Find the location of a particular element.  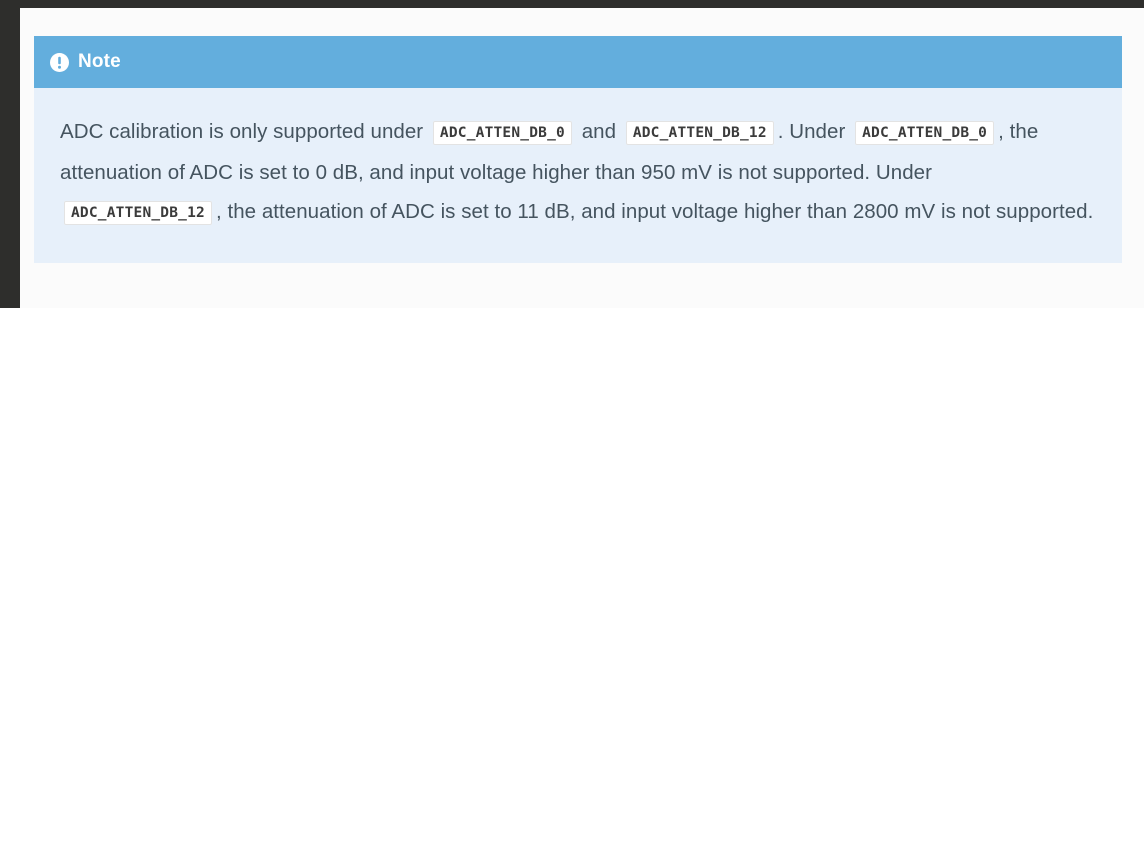

note-text-segment-3: . Under is located at coordinates (814, 131).